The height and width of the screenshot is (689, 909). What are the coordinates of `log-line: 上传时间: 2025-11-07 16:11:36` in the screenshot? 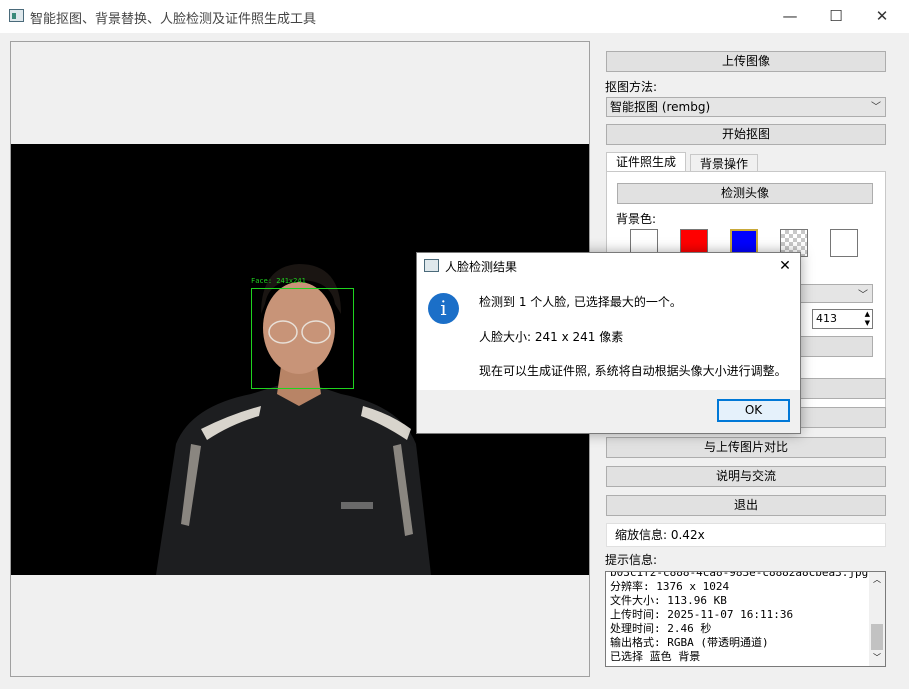 It's located at (702, 614).